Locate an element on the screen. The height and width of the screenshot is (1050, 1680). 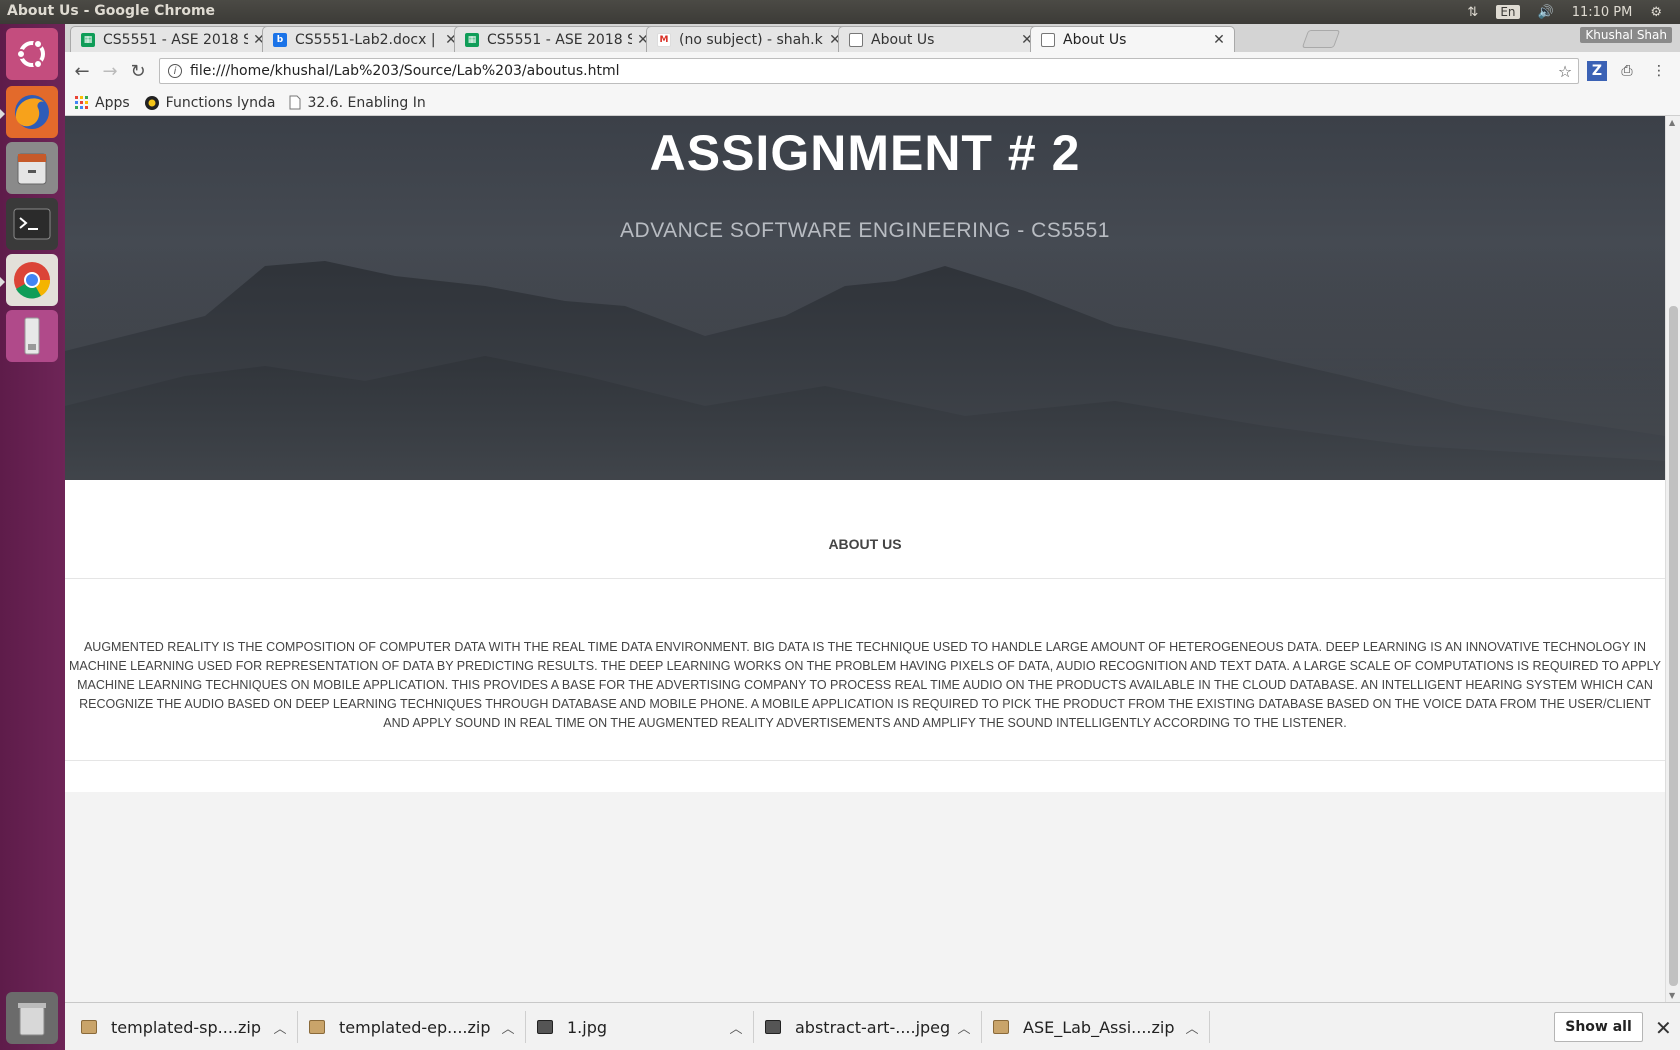
back-arrow-icon: ← is located at coordinates (82, 71).